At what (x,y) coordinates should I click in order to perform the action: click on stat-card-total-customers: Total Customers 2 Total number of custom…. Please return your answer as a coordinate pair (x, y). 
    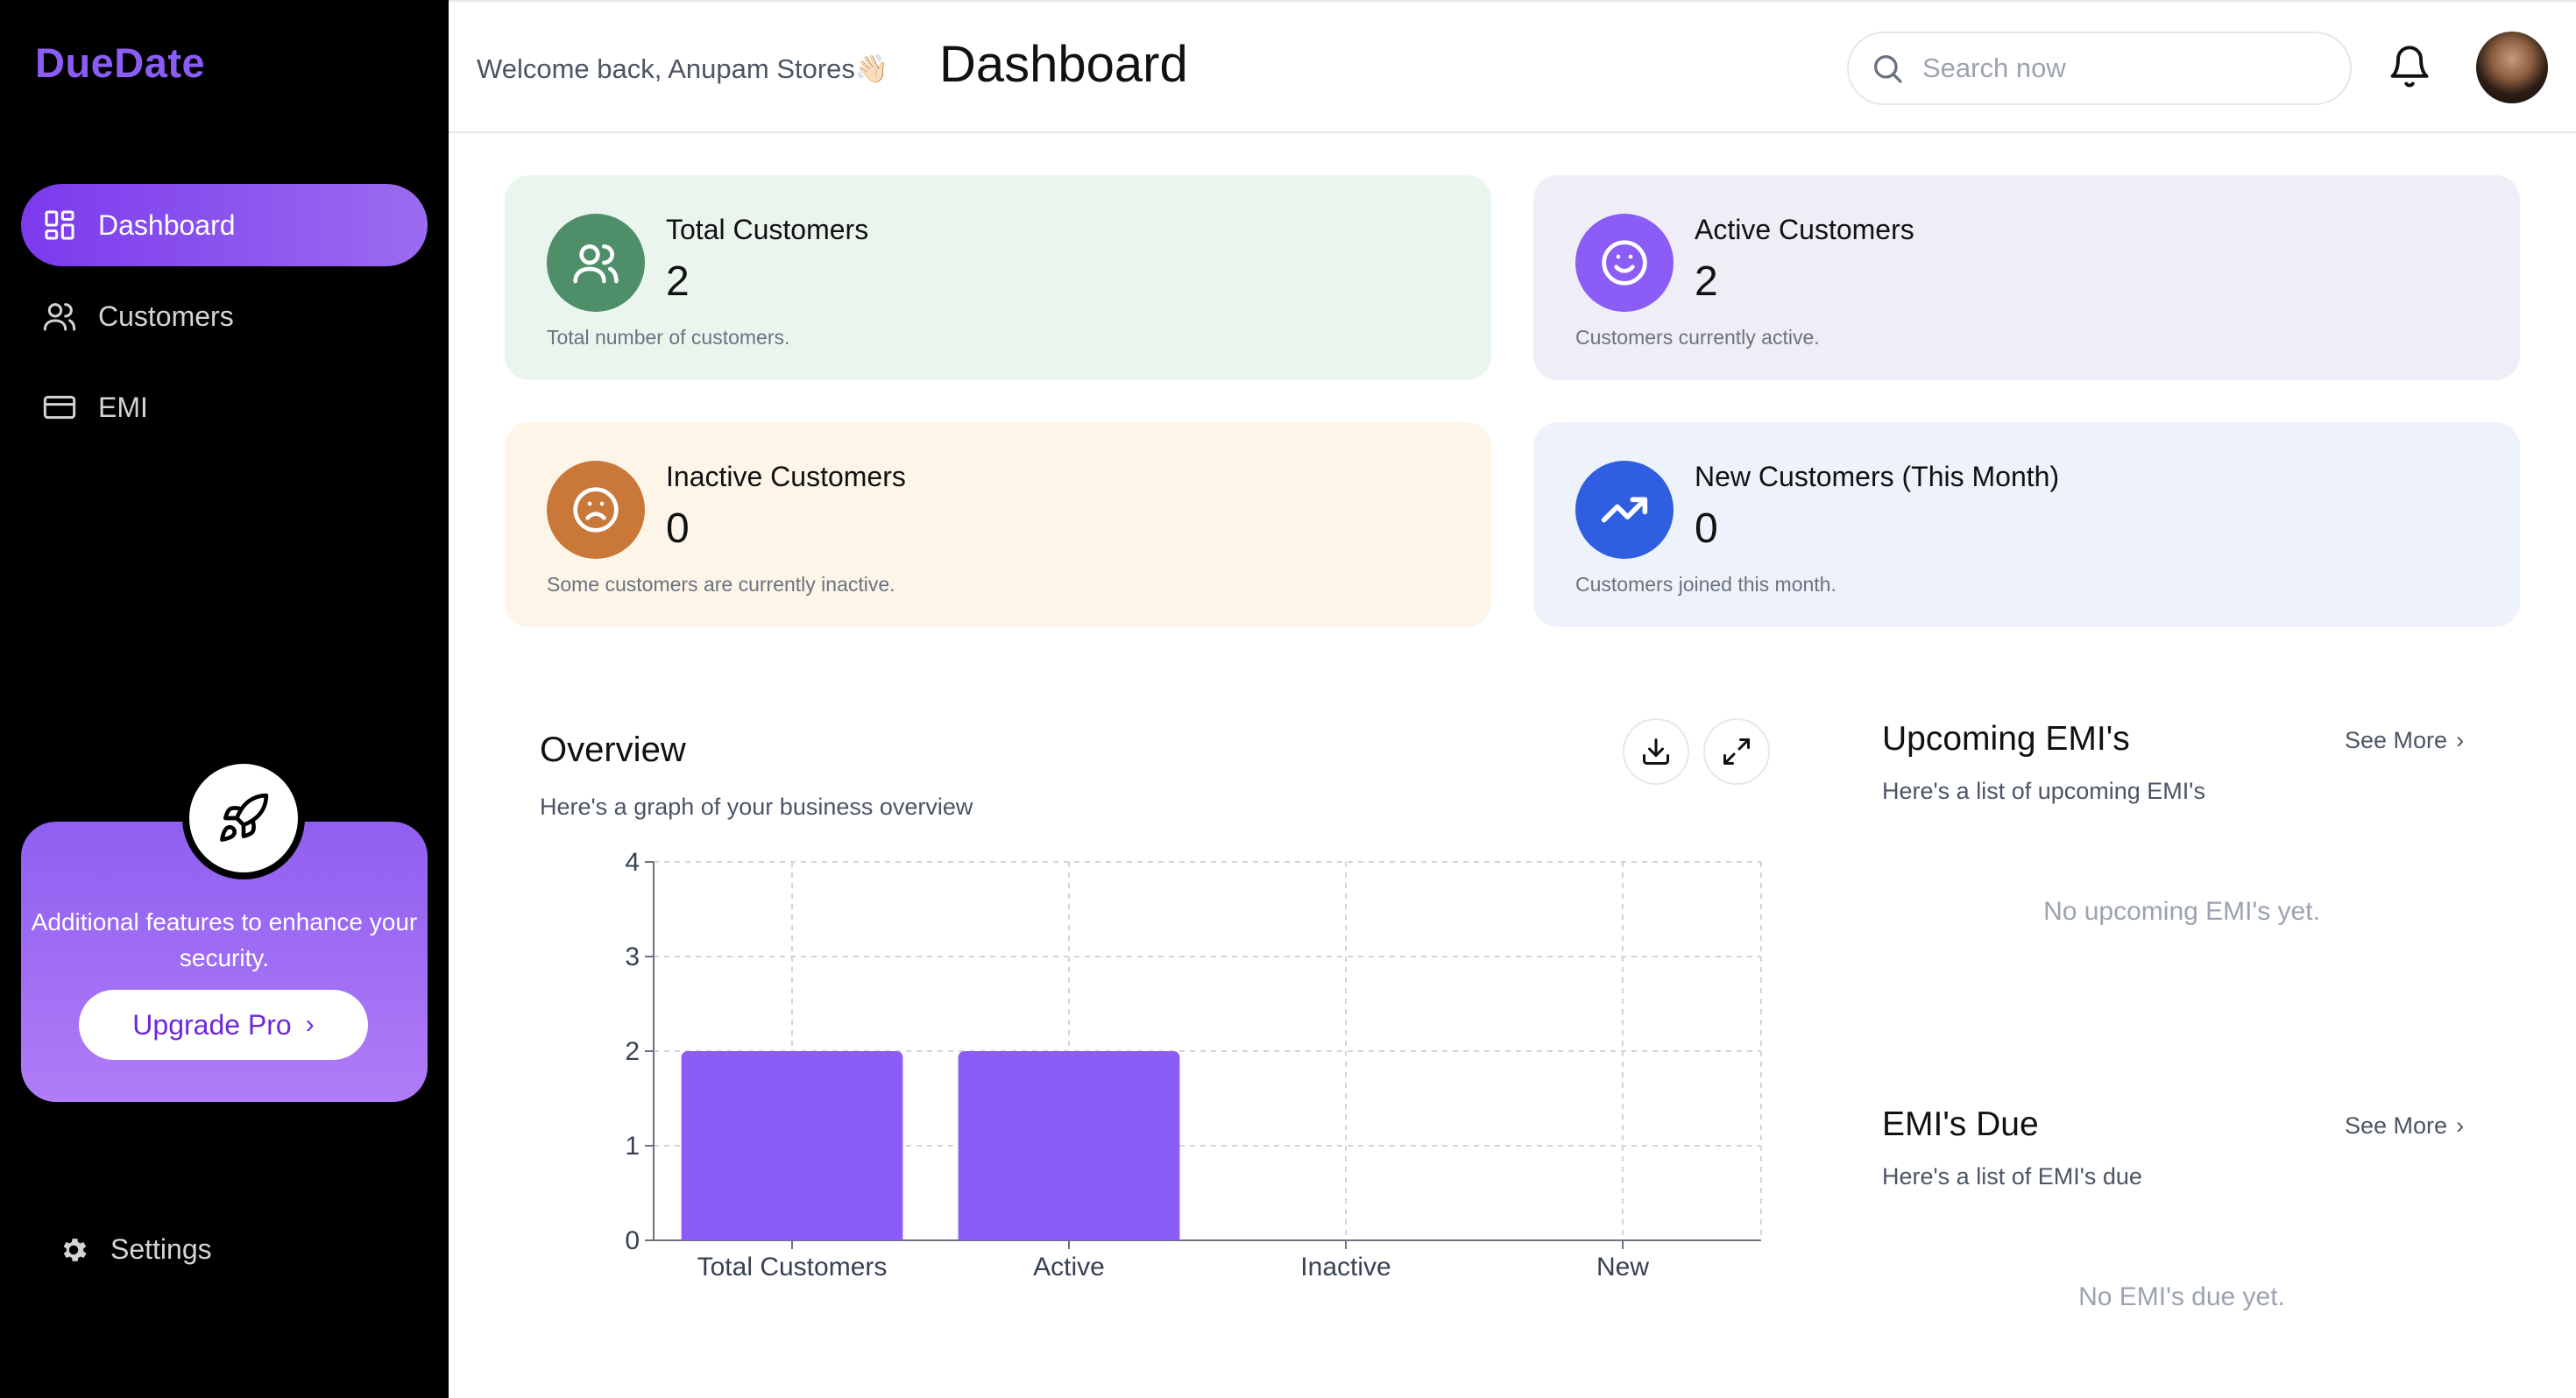
    Looking at the image, I should click on (998, 277).